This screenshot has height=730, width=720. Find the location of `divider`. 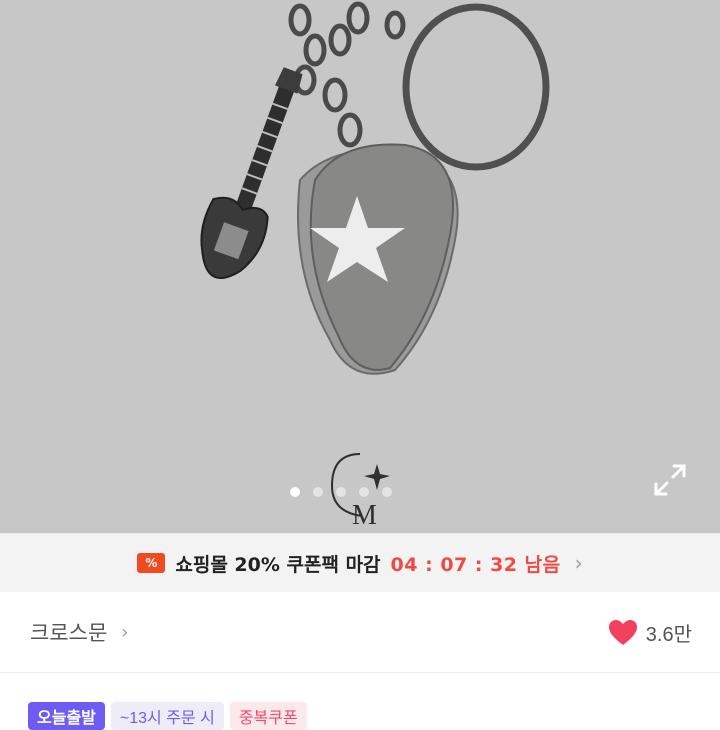

divider is located at coordinates (360, 672).